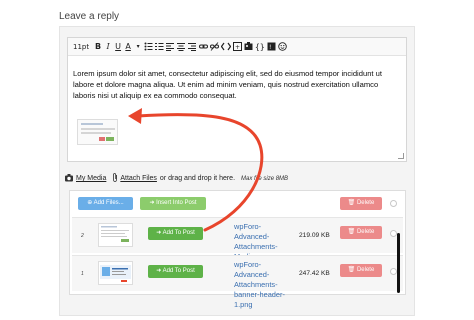  What do you see at coordinates (138, 178) in the screenshot?
I see `attach-files-link: Attach Files` at bounding box center [138, 178].